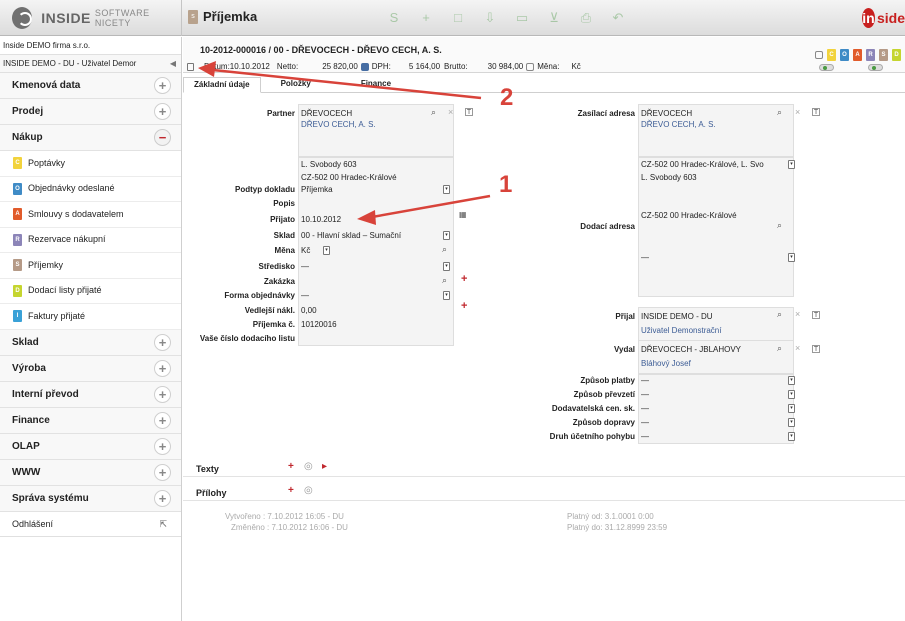 This screenshot has height=621, width=905. What do you see at coordinates (344, 143) in the screenshot?
I see `annotation-arrows` at bounding box center [344, 143].